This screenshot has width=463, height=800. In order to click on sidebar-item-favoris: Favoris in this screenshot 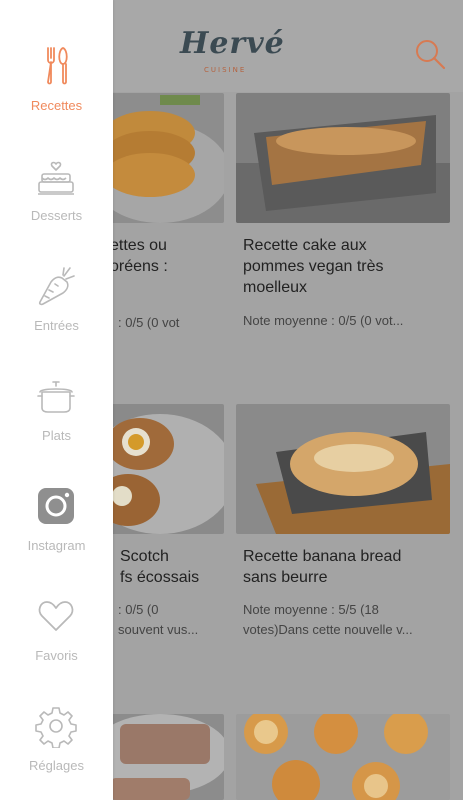, I will do `click(56, 649)`.